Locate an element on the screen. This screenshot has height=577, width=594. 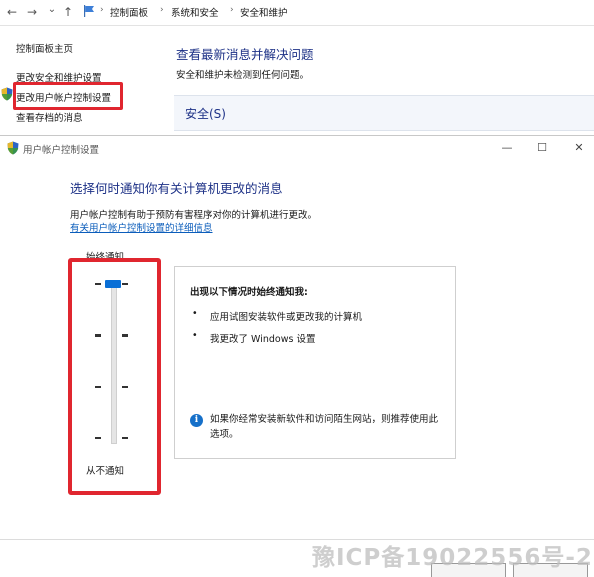
status-text: 安全和维护未检测到任何问题。 is located at coordinates (243, 75).